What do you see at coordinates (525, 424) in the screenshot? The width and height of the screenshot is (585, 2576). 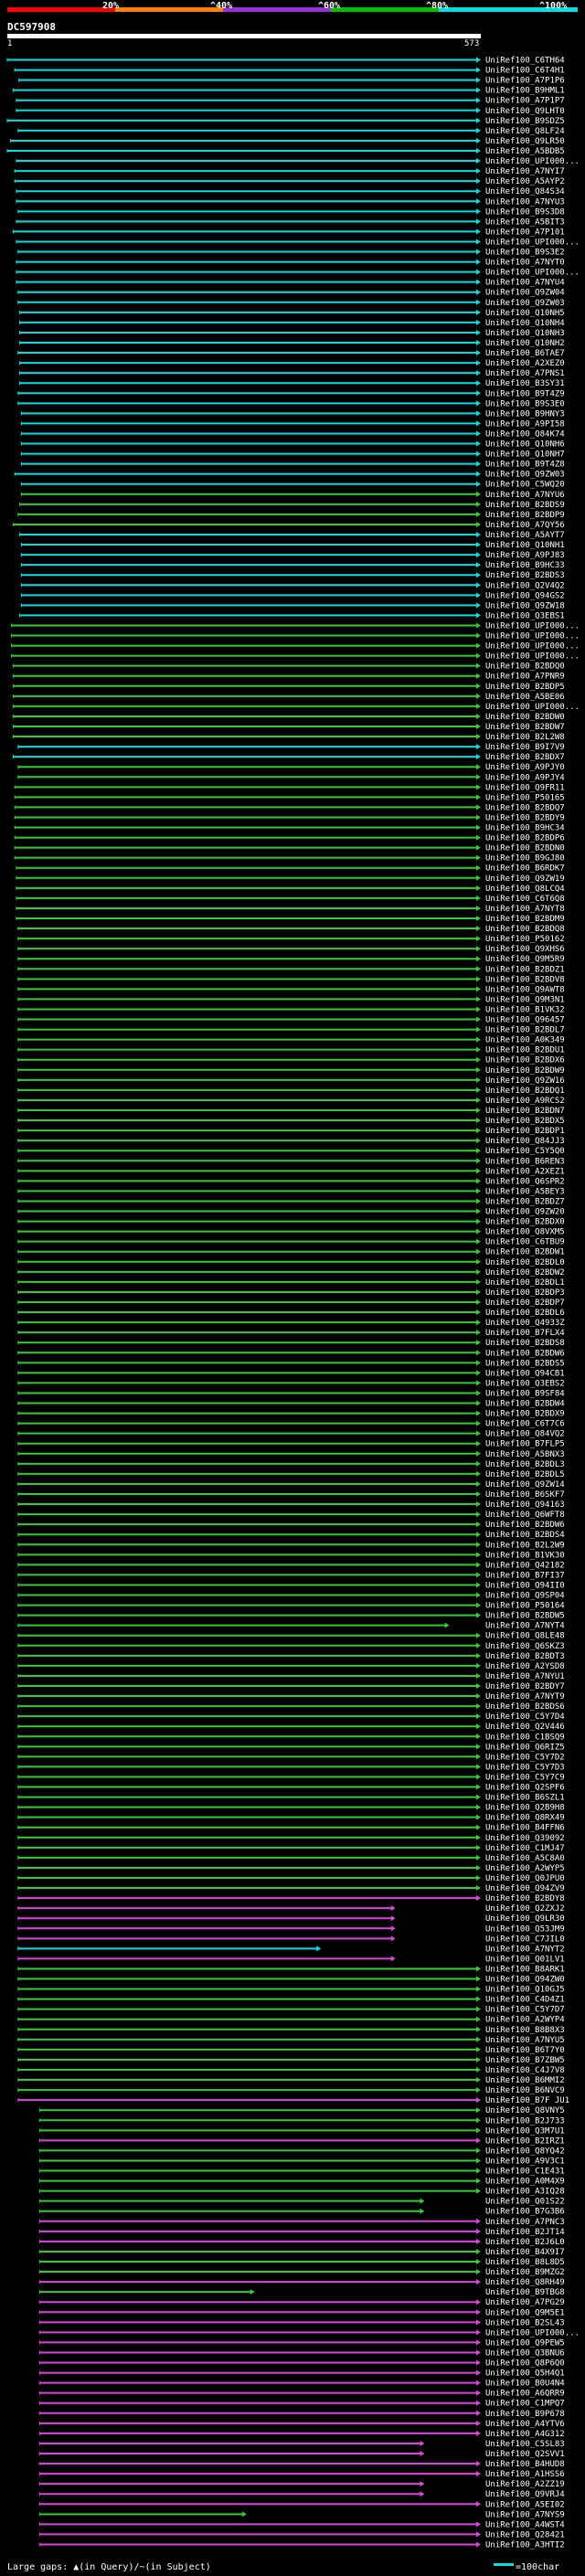 I see `hit-label: UniRef100_A9PI58` at bounding box center [525, 424].